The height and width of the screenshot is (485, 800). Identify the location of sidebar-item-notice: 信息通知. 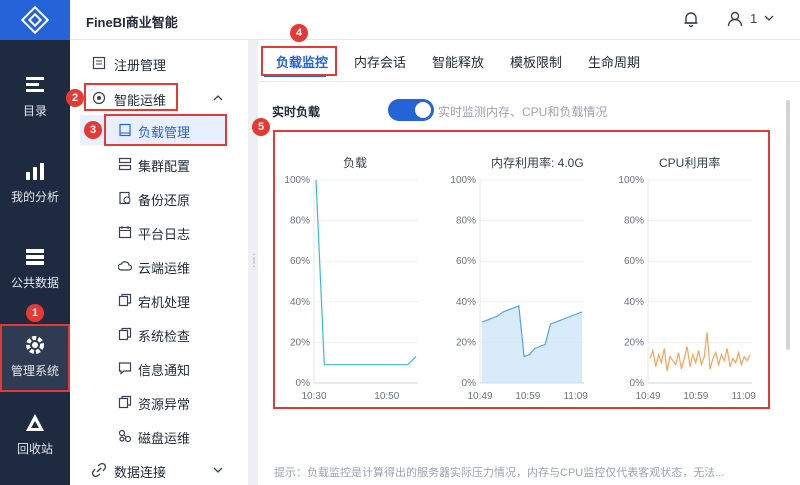
(159, 368).